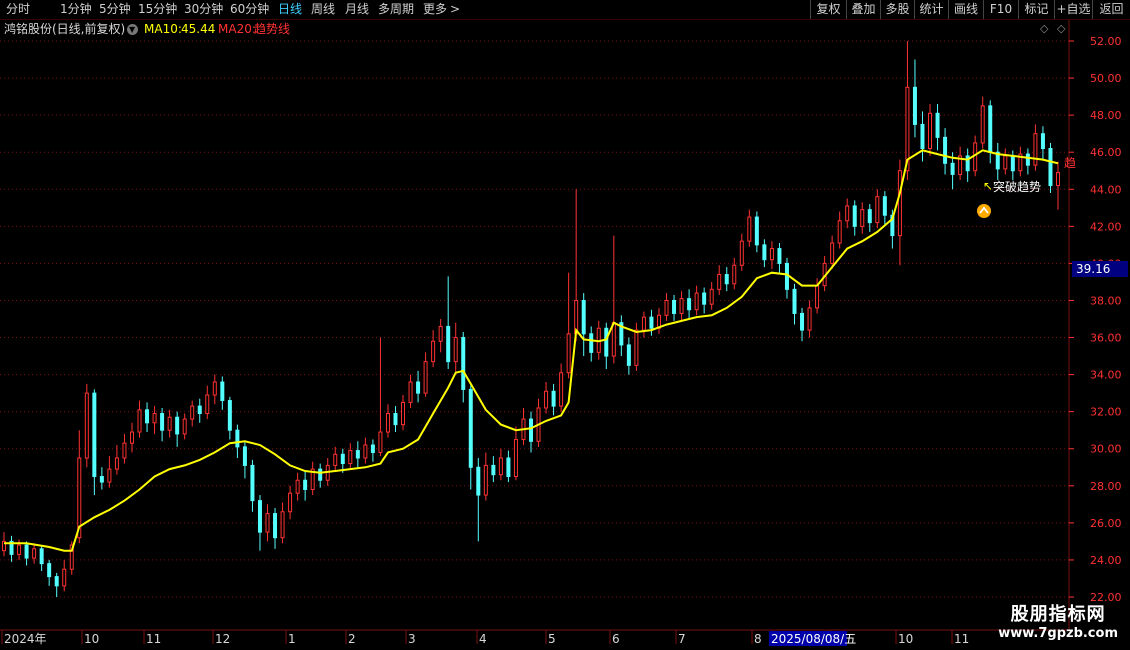 The height and width of the screenshot is (650, 1130). Describe the element at coordinates (961, 639) in the screenshot. I see `x-tick-label: 11` at that location.